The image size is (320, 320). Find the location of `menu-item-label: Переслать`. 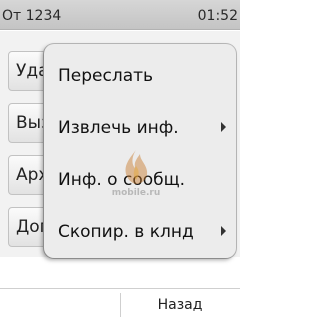

menu-item-label: Переслать is located at coordinates (106, 76).